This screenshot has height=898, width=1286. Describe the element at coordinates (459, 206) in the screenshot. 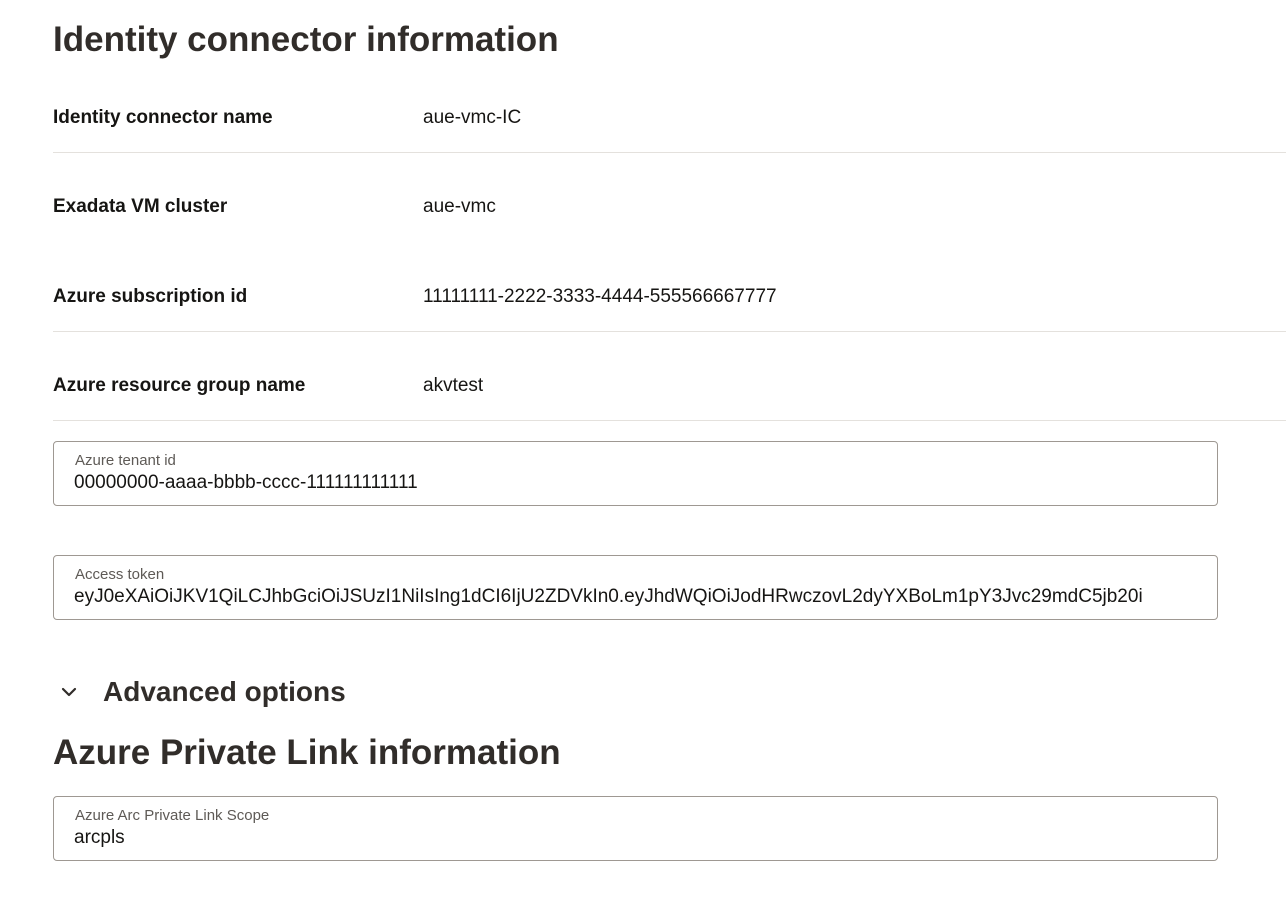

I see `row-value: aue-vmc` at that location.